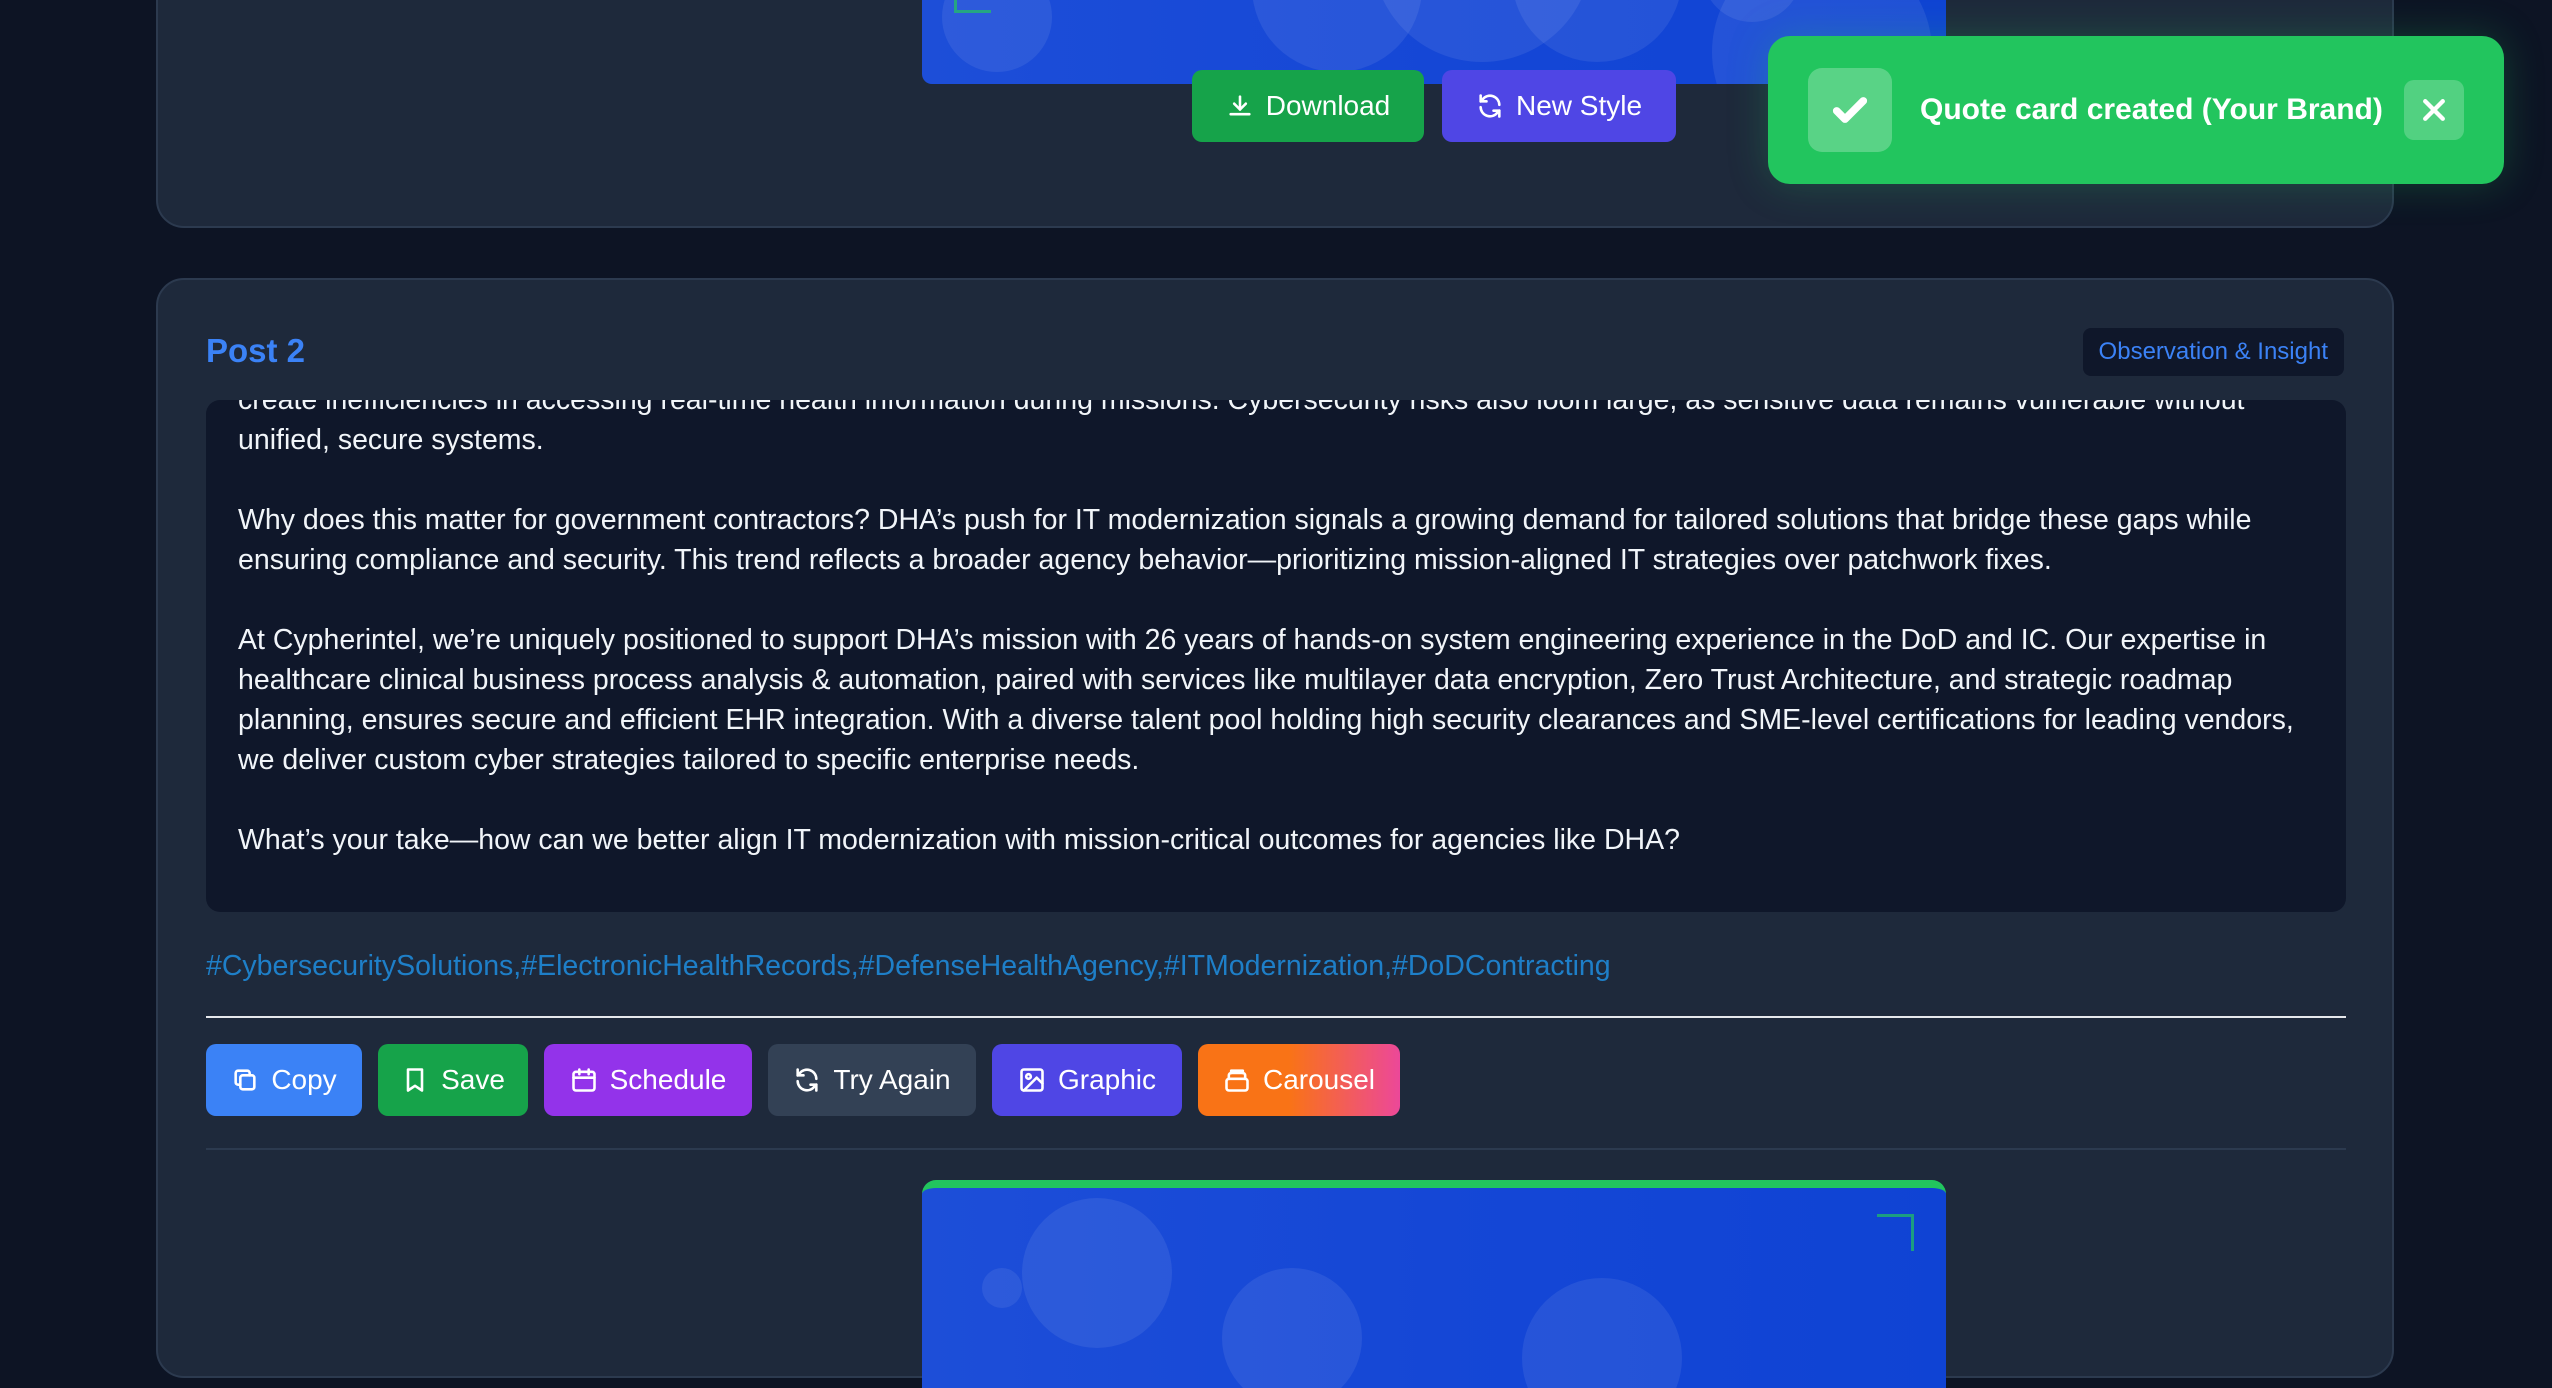 The image size is (2552, 1388). Describe the element at coordinates (1240, 105) in the screenshot. I see `download-icon` at that location.